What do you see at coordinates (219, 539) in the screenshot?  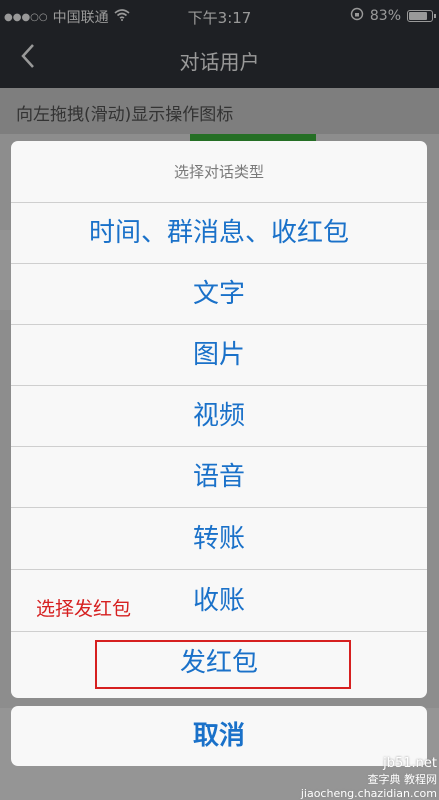 I see `option-transfer: 转账` at bounding box center [219, 539].